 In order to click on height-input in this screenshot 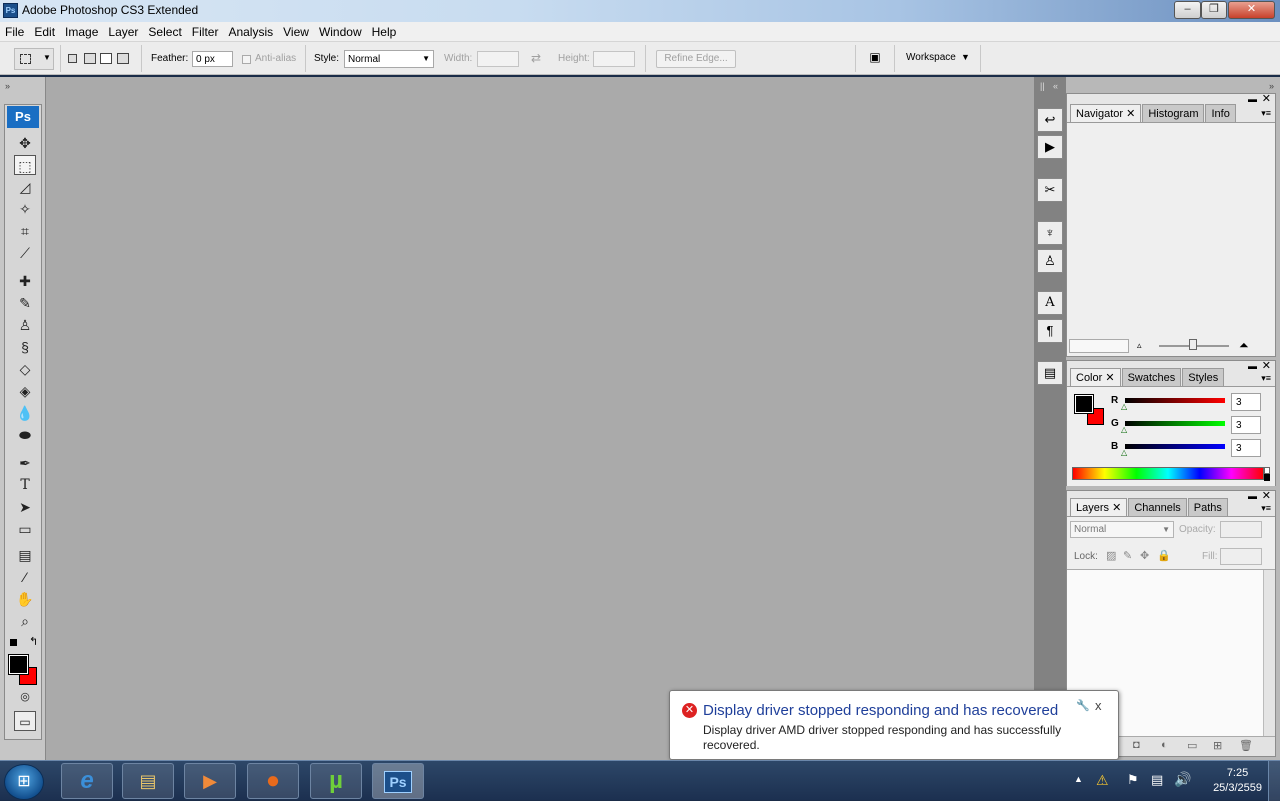, I will do `click(614, 59)`.